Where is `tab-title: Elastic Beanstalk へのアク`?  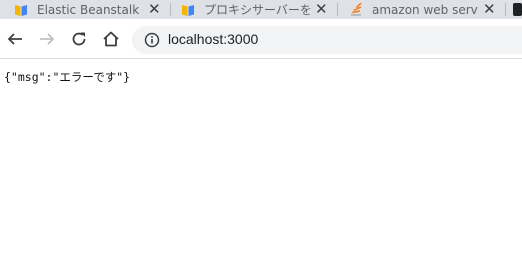 tab-title: Elastic Beanstalk へのアク is located at coordinates (90, 10).